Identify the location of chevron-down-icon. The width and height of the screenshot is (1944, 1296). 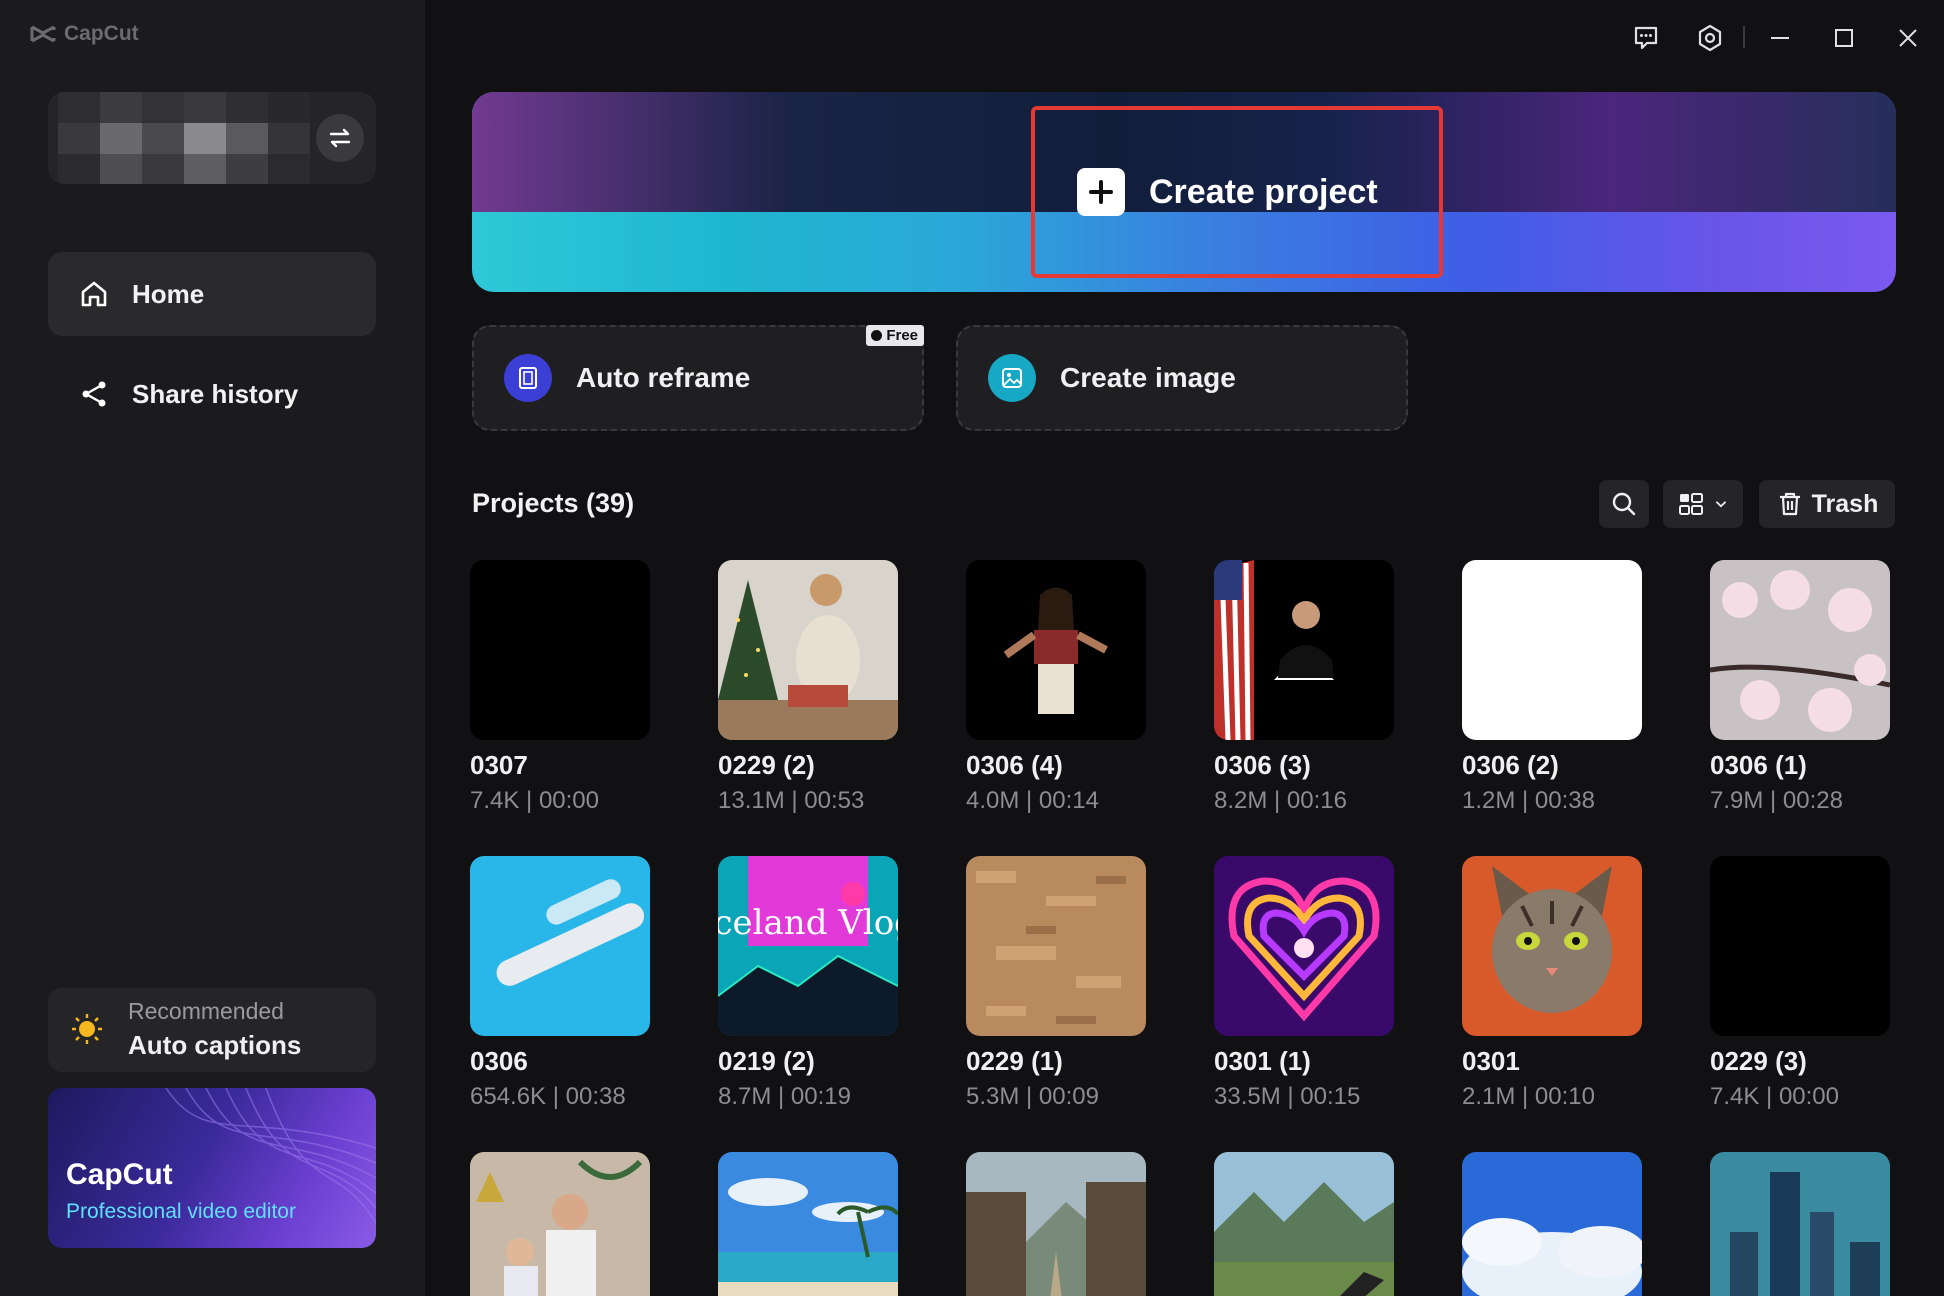
(1721, 504).